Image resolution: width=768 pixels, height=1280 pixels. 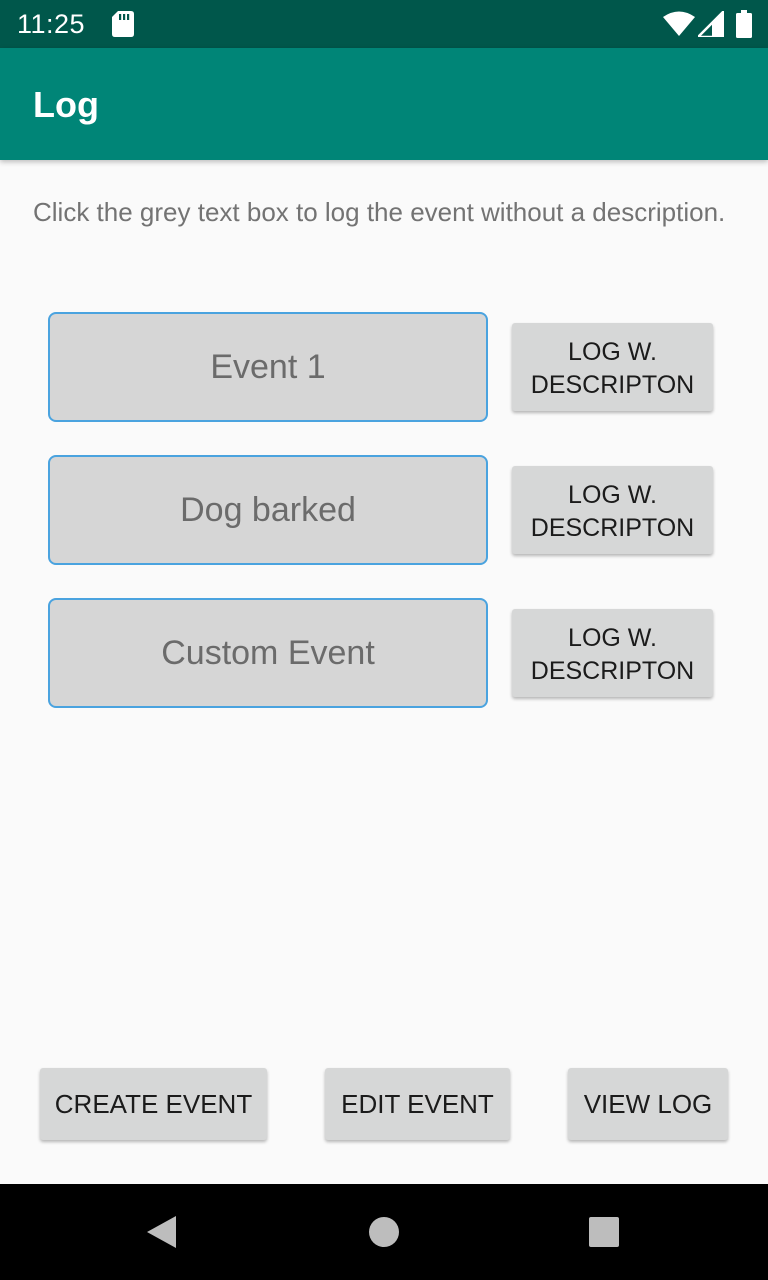 I want to click on event-row: Event 1 LOG W. DESCRIPTON, so click(x=384, y=368).